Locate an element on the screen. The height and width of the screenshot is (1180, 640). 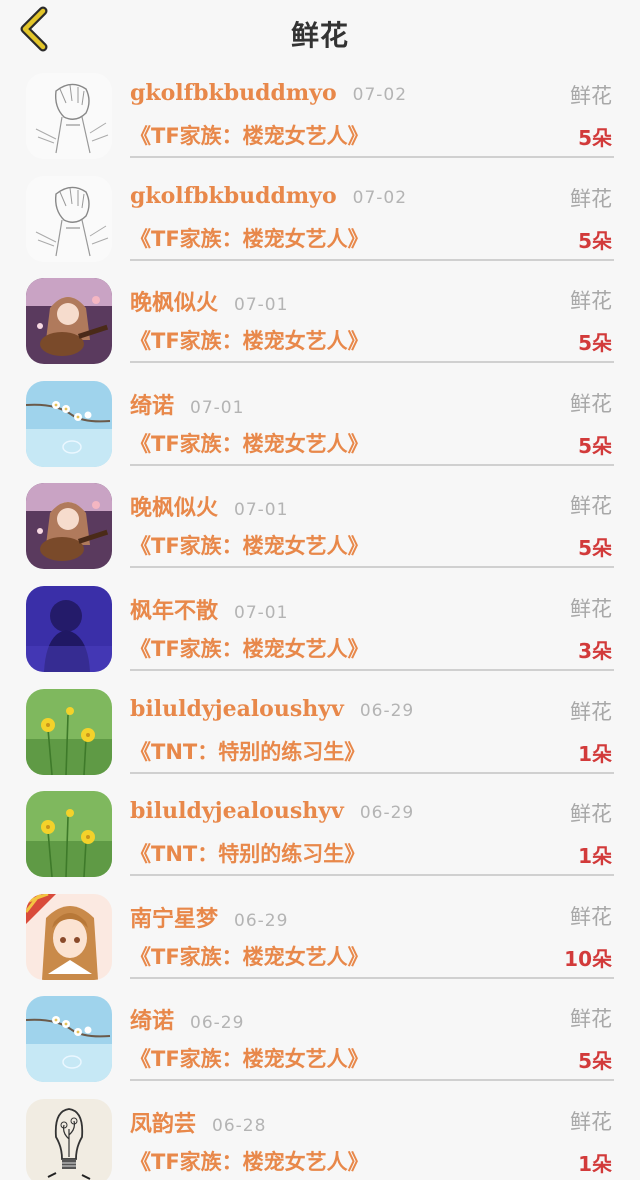
blossom-sky-avatar is located at coordinates (69, 1039).